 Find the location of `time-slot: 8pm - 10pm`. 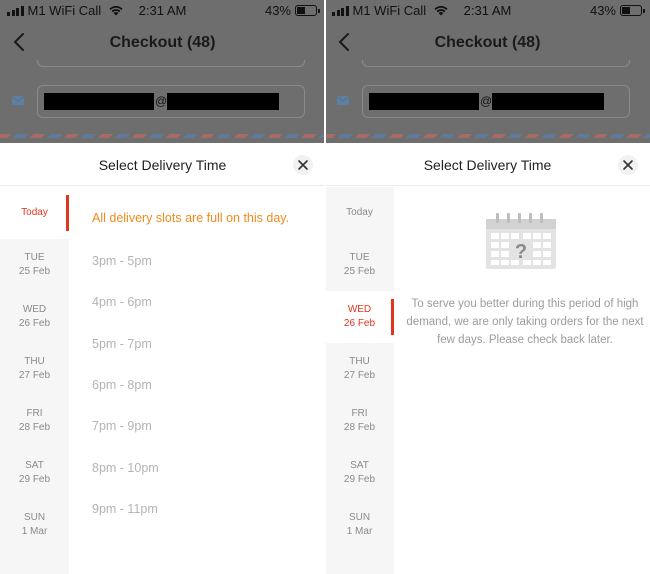

time-slot: 8pm - 10pm is located at coordinates (125, 467).